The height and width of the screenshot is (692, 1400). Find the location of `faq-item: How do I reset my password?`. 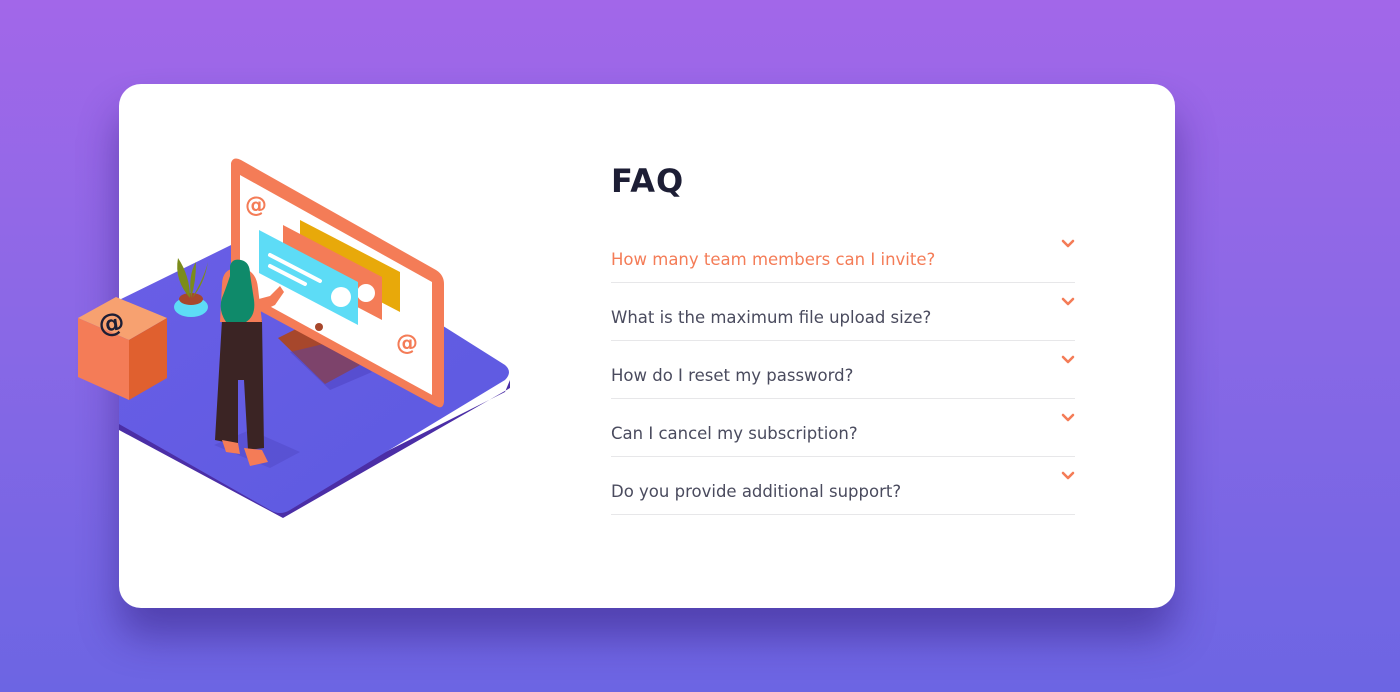

faq-item: How do I reset my password? is located at coordinates (843, 370).